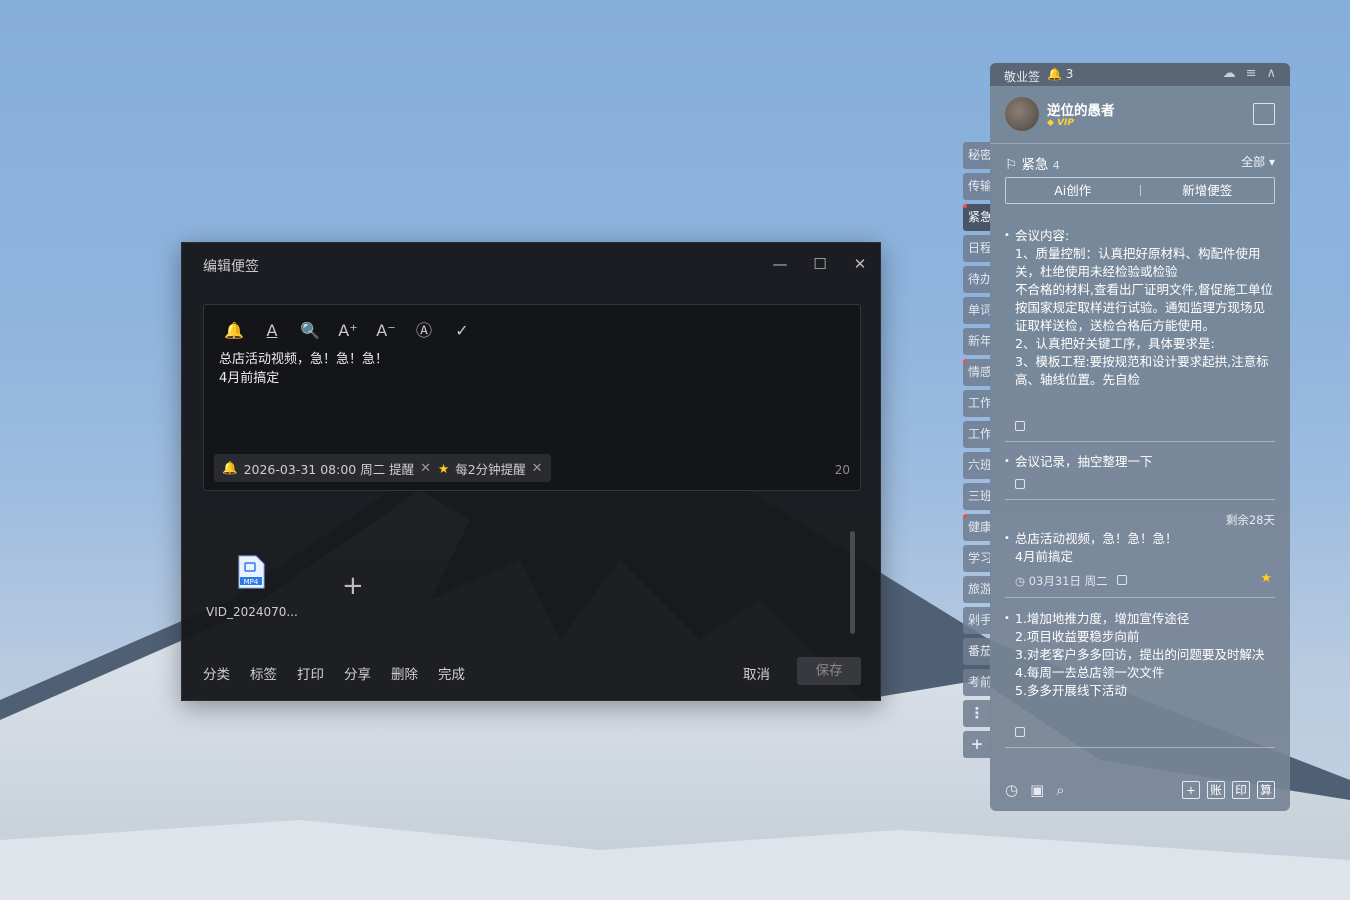 The width and height of the screenshot is (1350, 900). Describe the element at coordinates (1060, 74) in the screenshot. I see `notification-bell: 🔔 3` at that location.